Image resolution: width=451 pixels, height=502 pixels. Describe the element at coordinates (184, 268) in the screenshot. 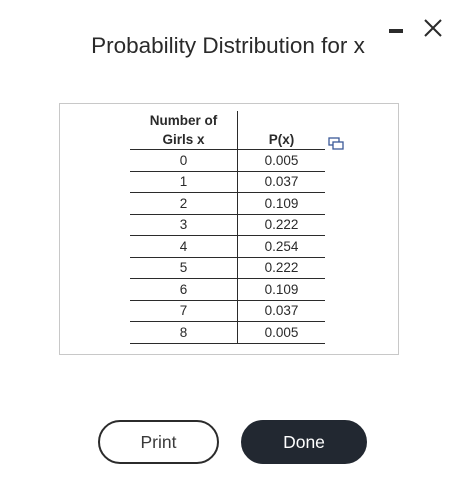

I see `cell-x: 5` at that location.